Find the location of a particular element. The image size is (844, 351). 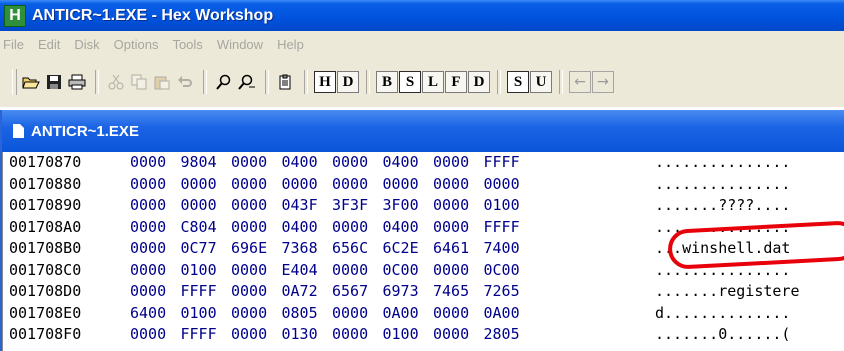

hex-word: 6567 is located at coordinates (357, 291).